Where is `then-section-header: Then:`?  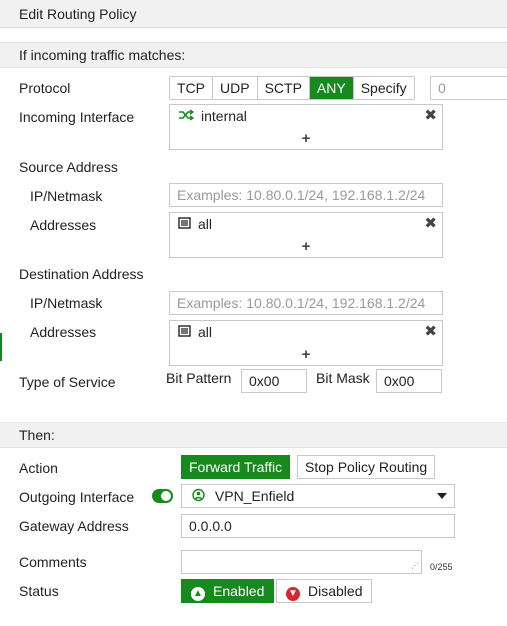
then-section-header: Then: is located at coordinates (253, 435).